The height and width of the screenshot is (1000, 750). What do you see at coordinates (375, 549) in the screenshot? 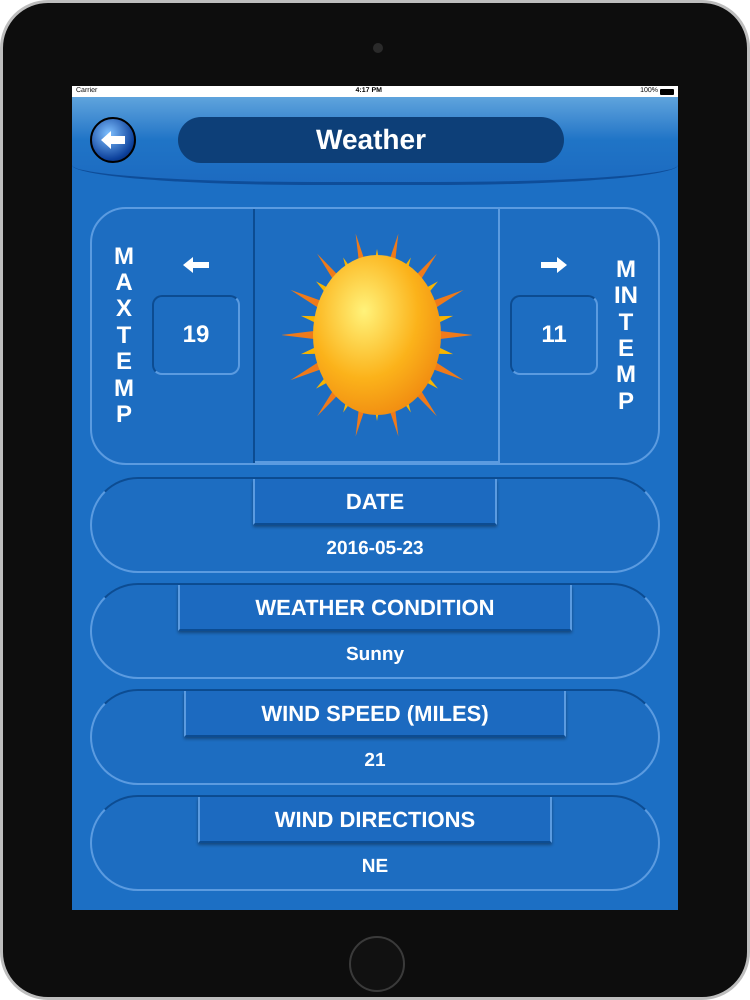
I see `card-value: 2016-05-23` at bounding box center [375, 549].